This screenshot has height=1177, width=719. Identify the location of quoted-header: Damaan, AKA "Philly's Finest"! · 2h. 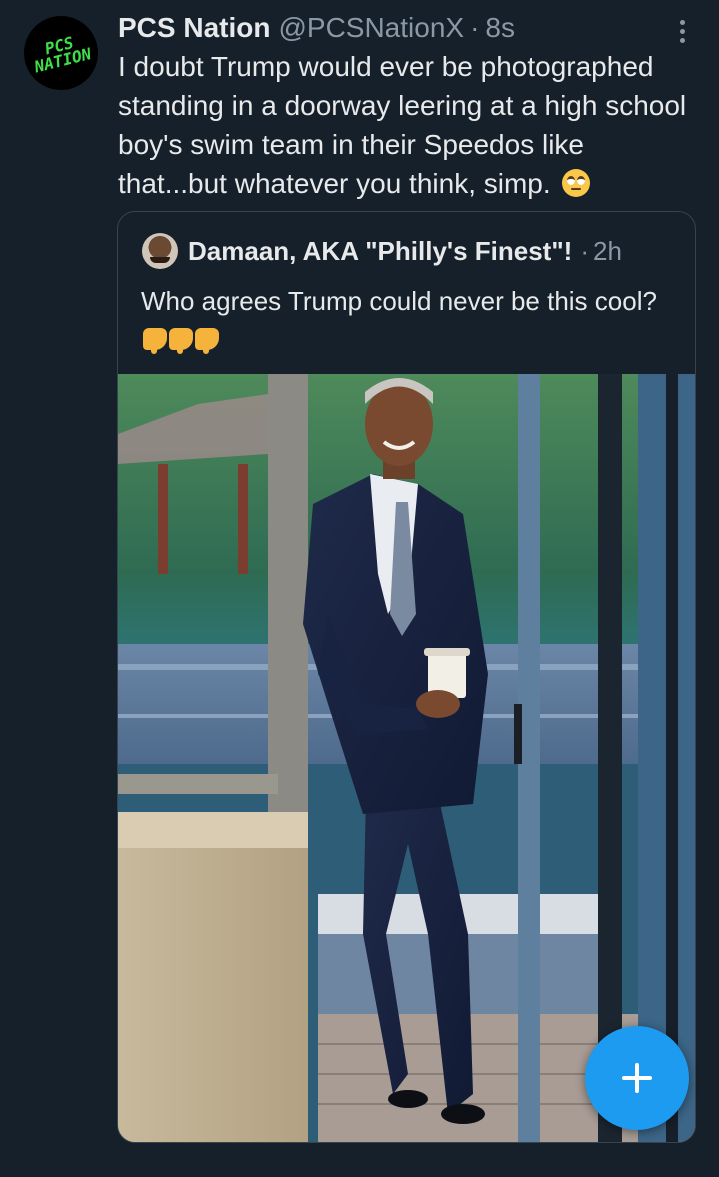
(405, 251).